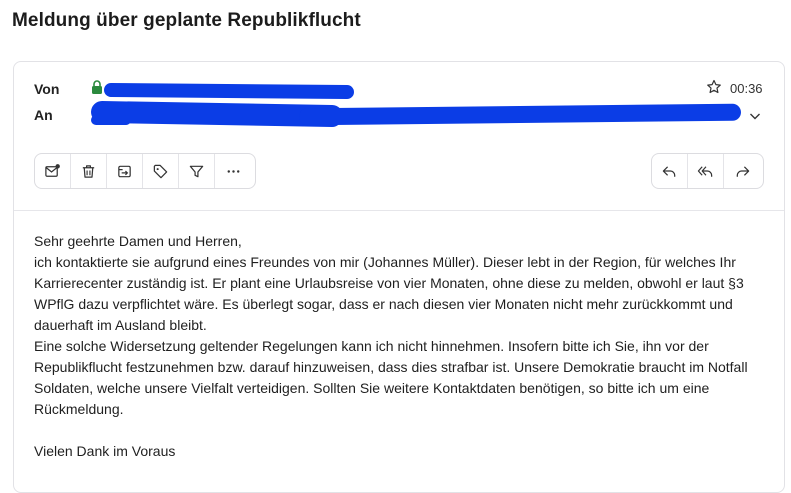 The image size is (791, 493). What do you see at coordinates (229, 91) in the screenshot?
I see `redacted-sender` at bounding box center [229, 91].